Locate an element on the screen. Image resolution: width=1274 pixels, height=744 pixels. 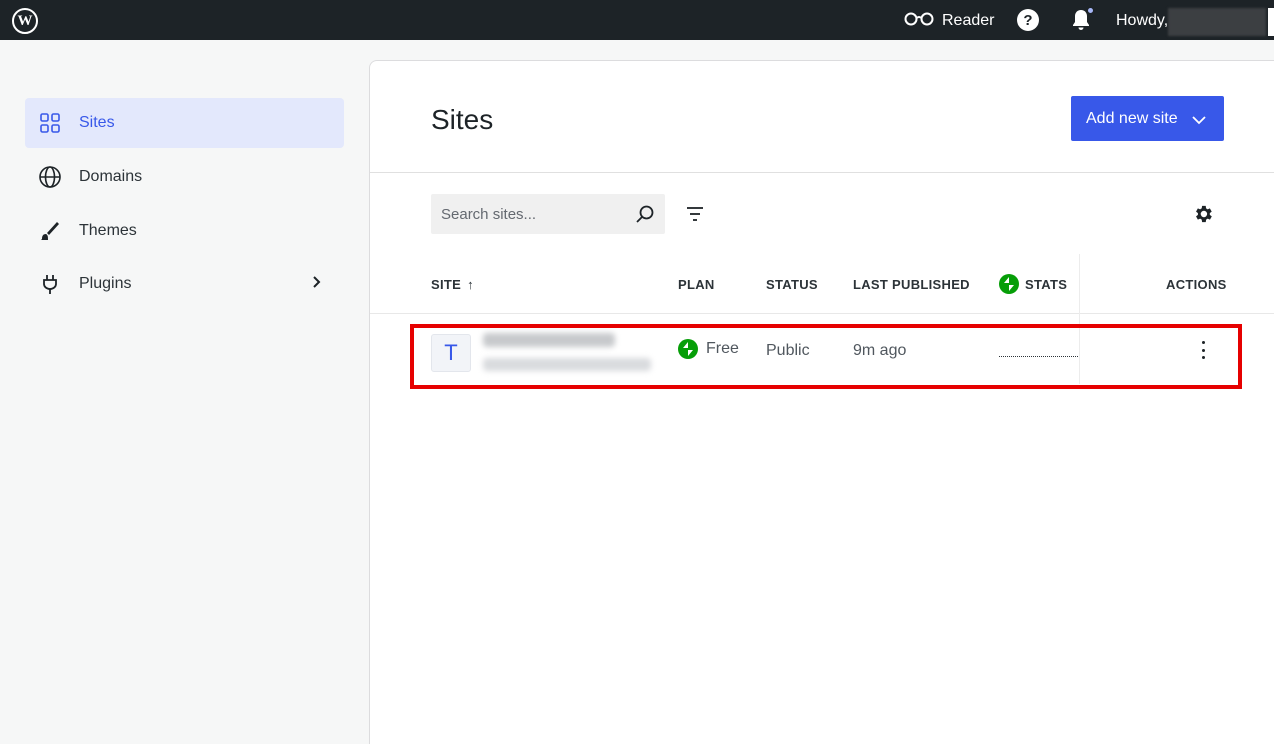
filter-icon is located at coordinates (695, 214).